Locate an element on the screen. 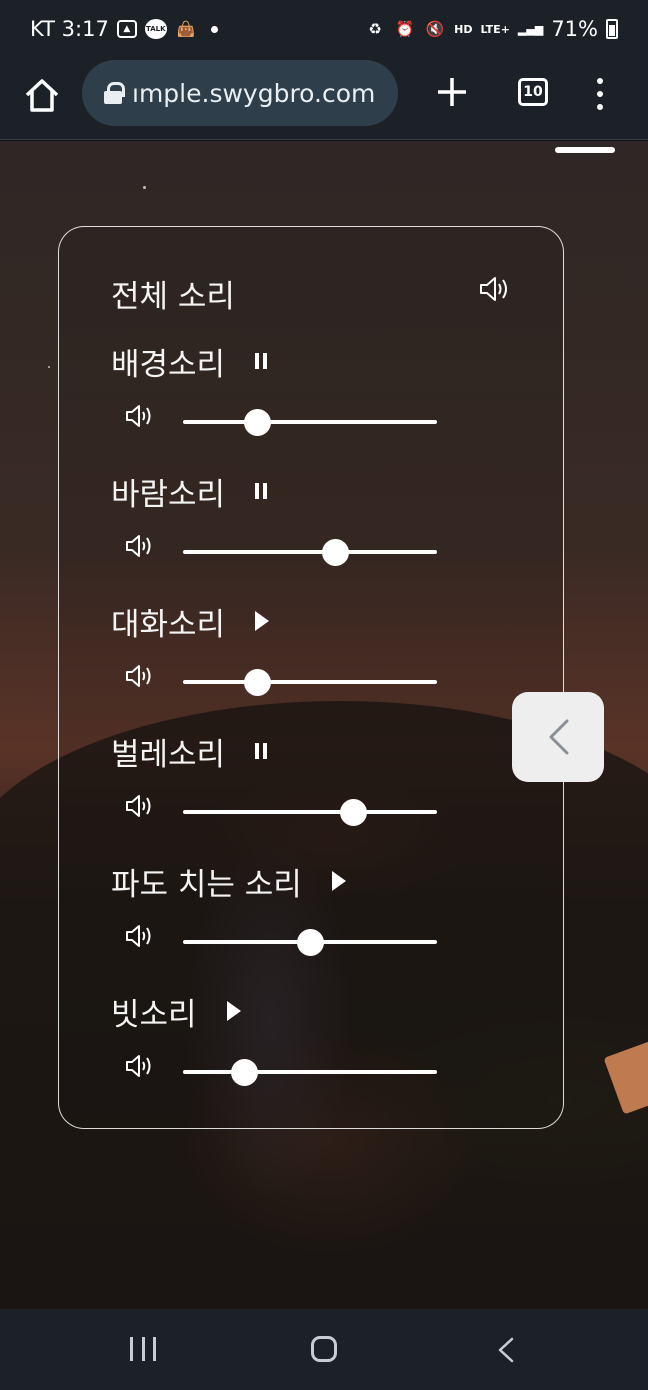 This screenshot has width=648, height=1390. track-header: 빗소리 is located at coordinates (176, 1011).